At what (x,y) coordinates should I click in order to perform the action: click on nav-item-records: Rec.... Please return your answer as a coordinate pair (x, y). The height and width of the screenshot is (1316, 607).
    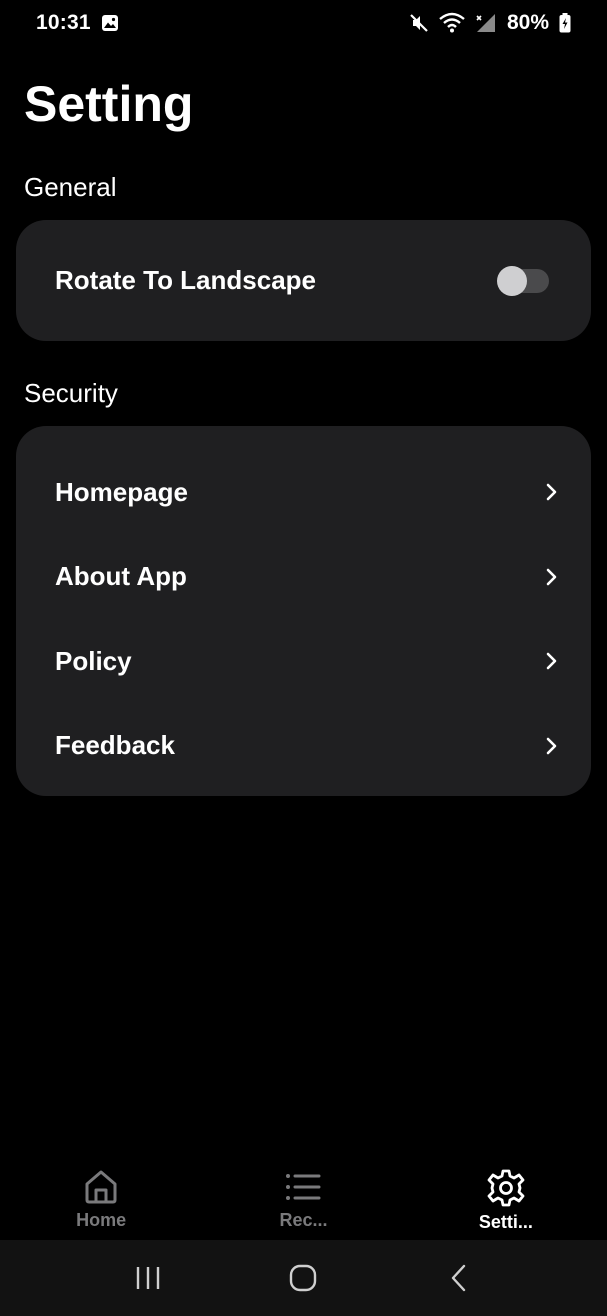
    Looking at the image, I should click on (303, 1196).